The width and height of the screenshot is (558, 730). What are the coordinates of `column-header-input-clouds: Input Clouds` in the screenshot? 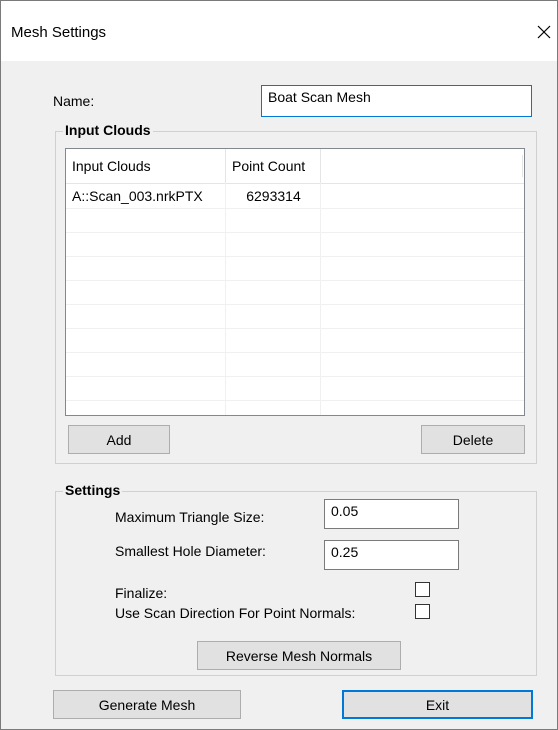 It's located at (146, 166).